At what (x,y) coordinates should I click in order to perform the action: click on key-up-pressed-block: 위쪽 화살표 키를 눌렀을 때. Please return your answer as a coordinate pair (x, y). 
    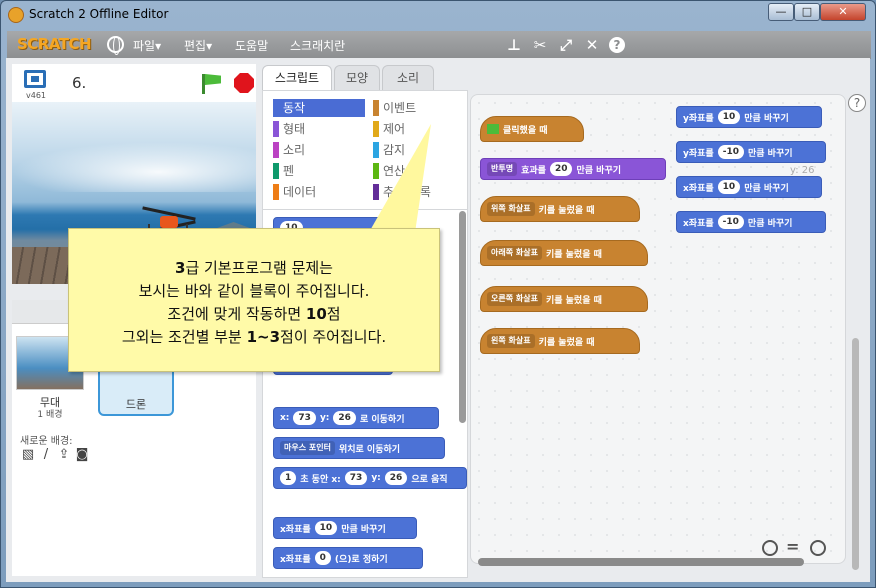
    Looking at the image, I should click on (560, 209).